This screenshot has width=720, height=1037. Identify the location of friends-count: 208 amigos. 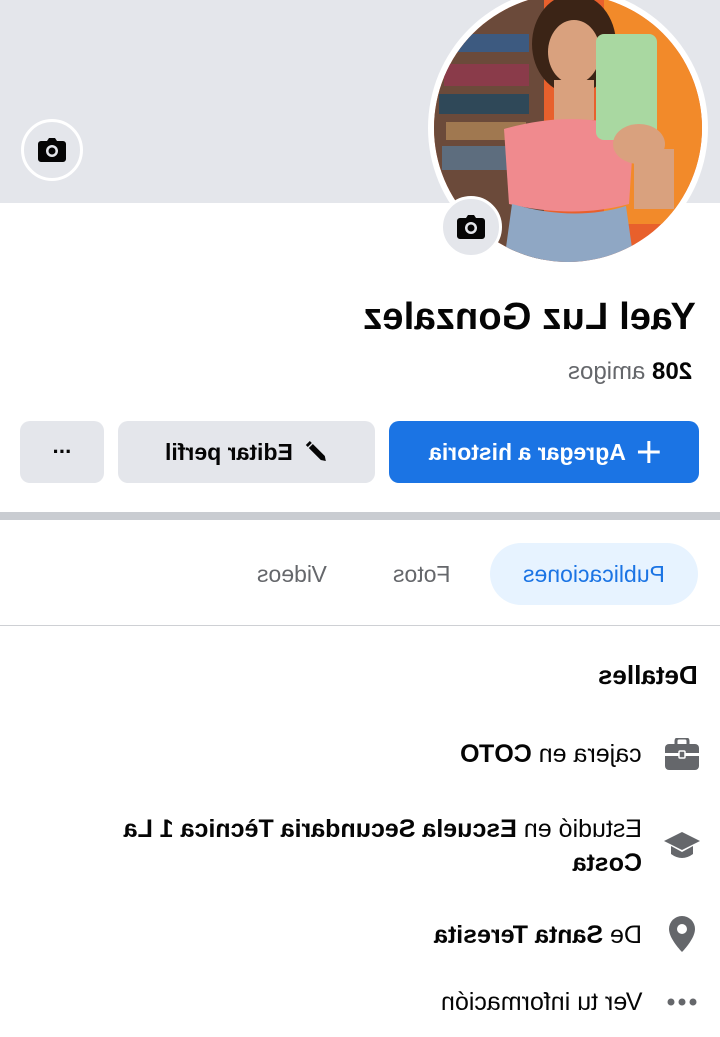
(630, 372).